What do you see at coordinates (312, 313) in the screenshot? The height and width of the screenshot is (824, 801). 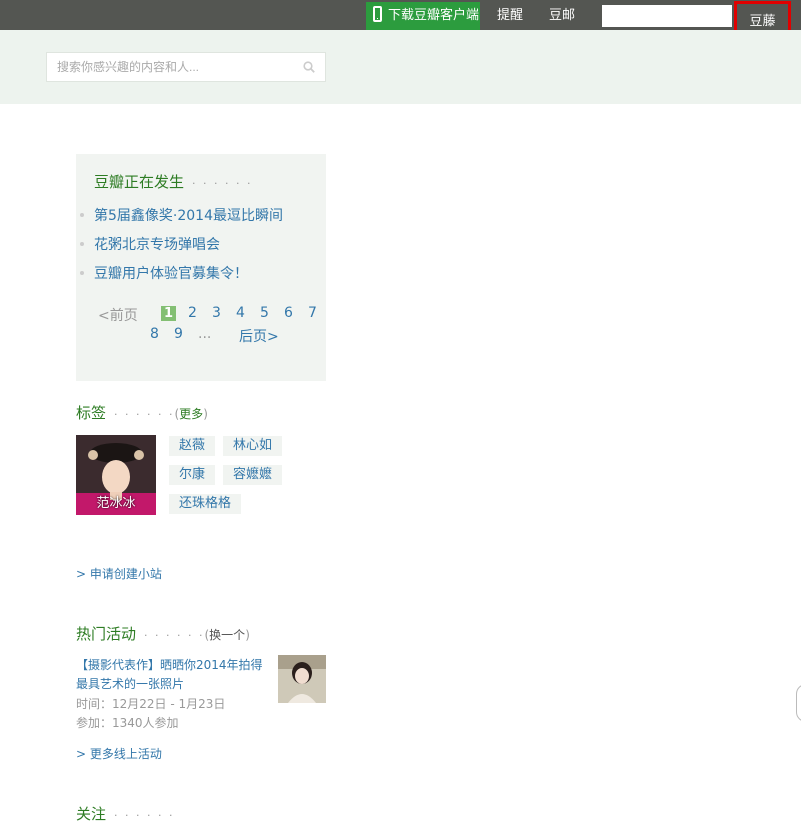 I see `pager-page: 7` at bounding box center [312, 313].